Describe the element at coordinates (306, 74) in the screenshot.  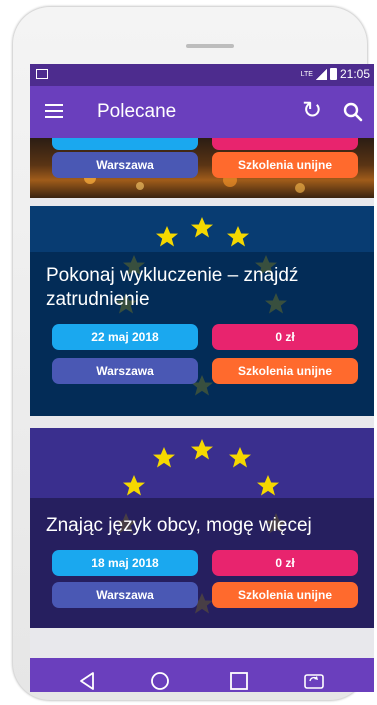
I see `network-type-label: LTE` at that location.